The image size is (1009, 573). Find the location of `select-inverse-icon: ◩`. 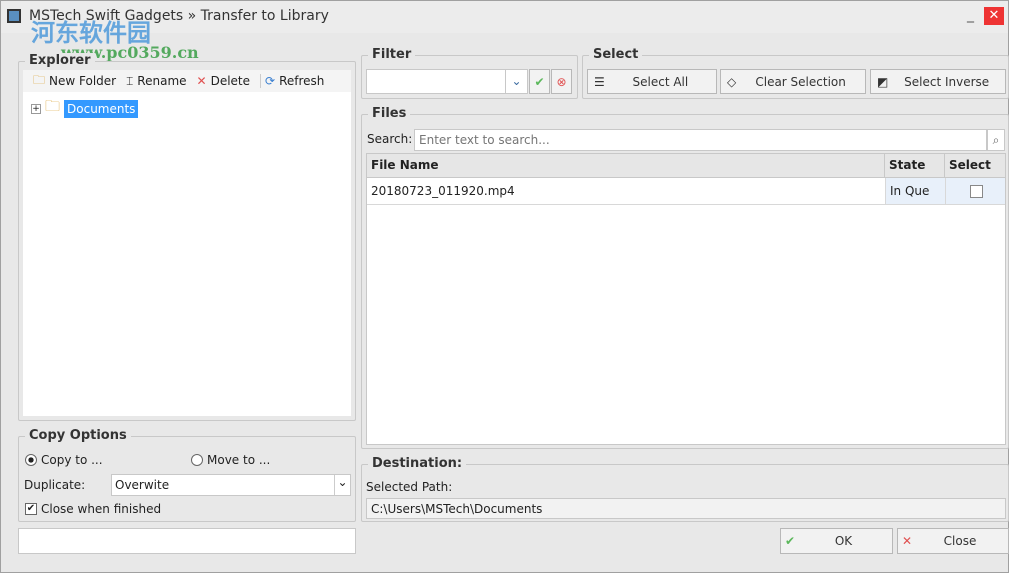

select-inverse-icon: ◩ is located at coordinates (883, 81).